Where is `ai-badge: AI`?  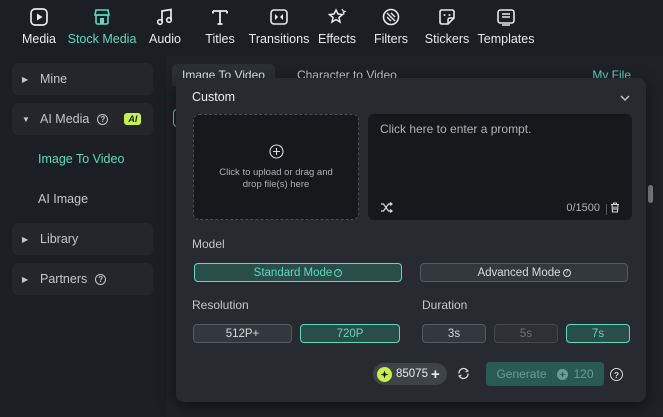 ai-badge: AI is located at coordinates (133, 119).